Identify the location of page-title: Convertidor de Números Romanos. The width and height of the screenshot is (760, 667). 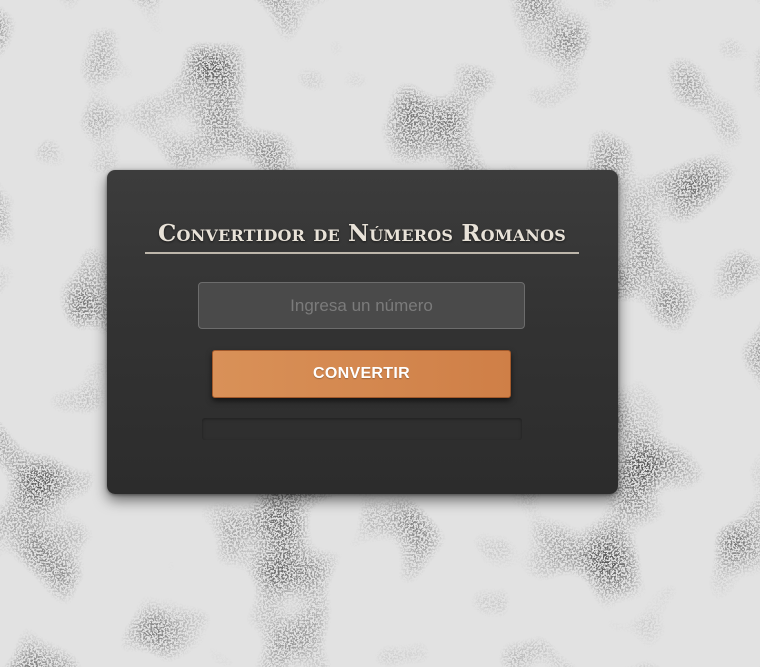
(362, 237).